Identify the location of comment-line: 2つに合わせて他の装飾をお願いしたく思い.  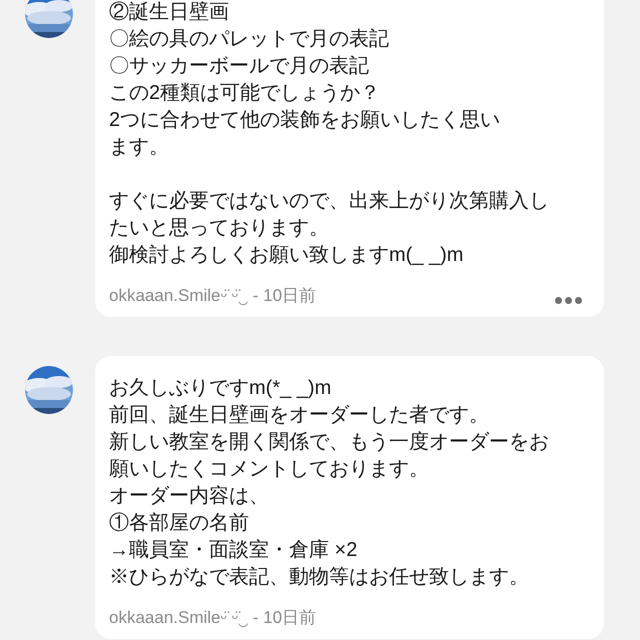
(304, 120).